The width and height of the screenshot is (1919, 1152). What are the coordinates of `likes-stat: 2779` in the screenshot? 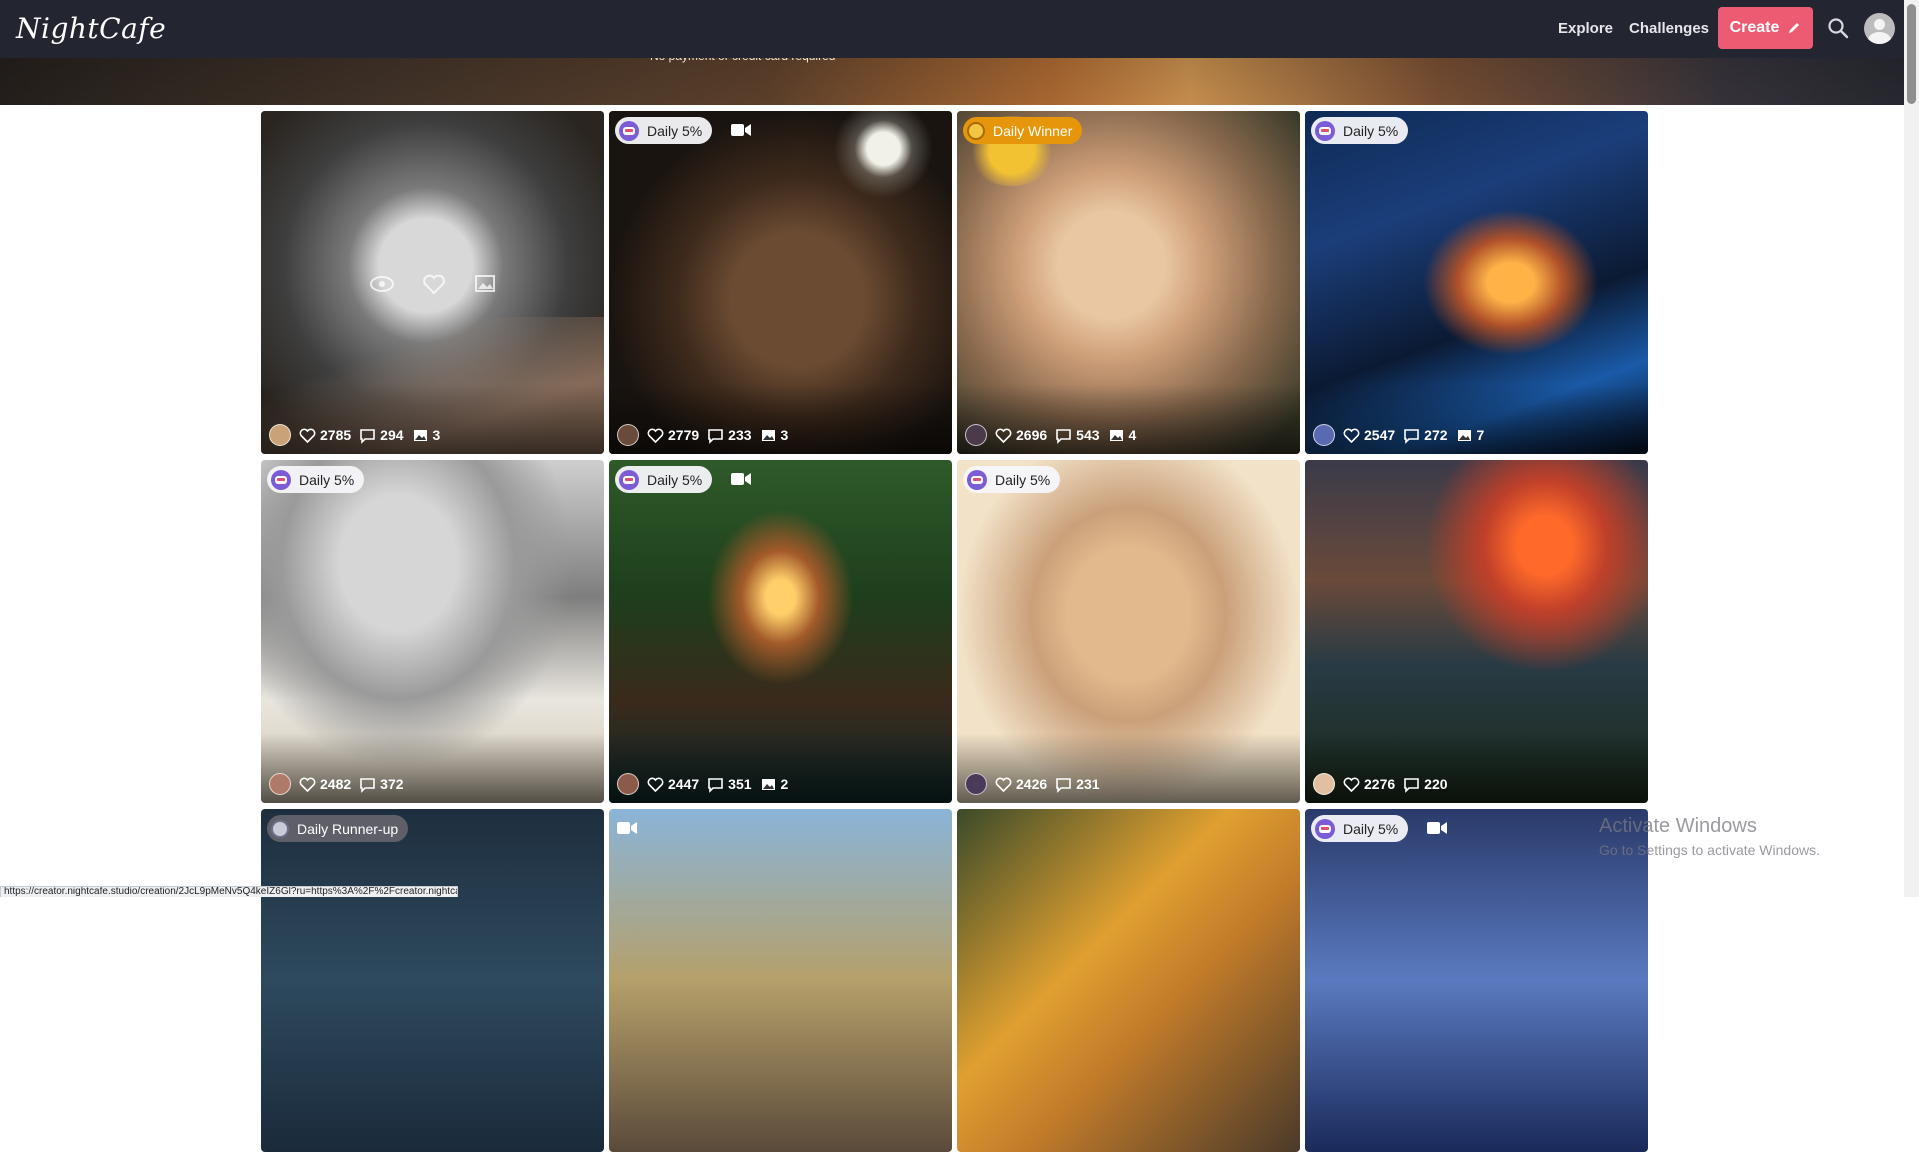 It's located at (673, 435).